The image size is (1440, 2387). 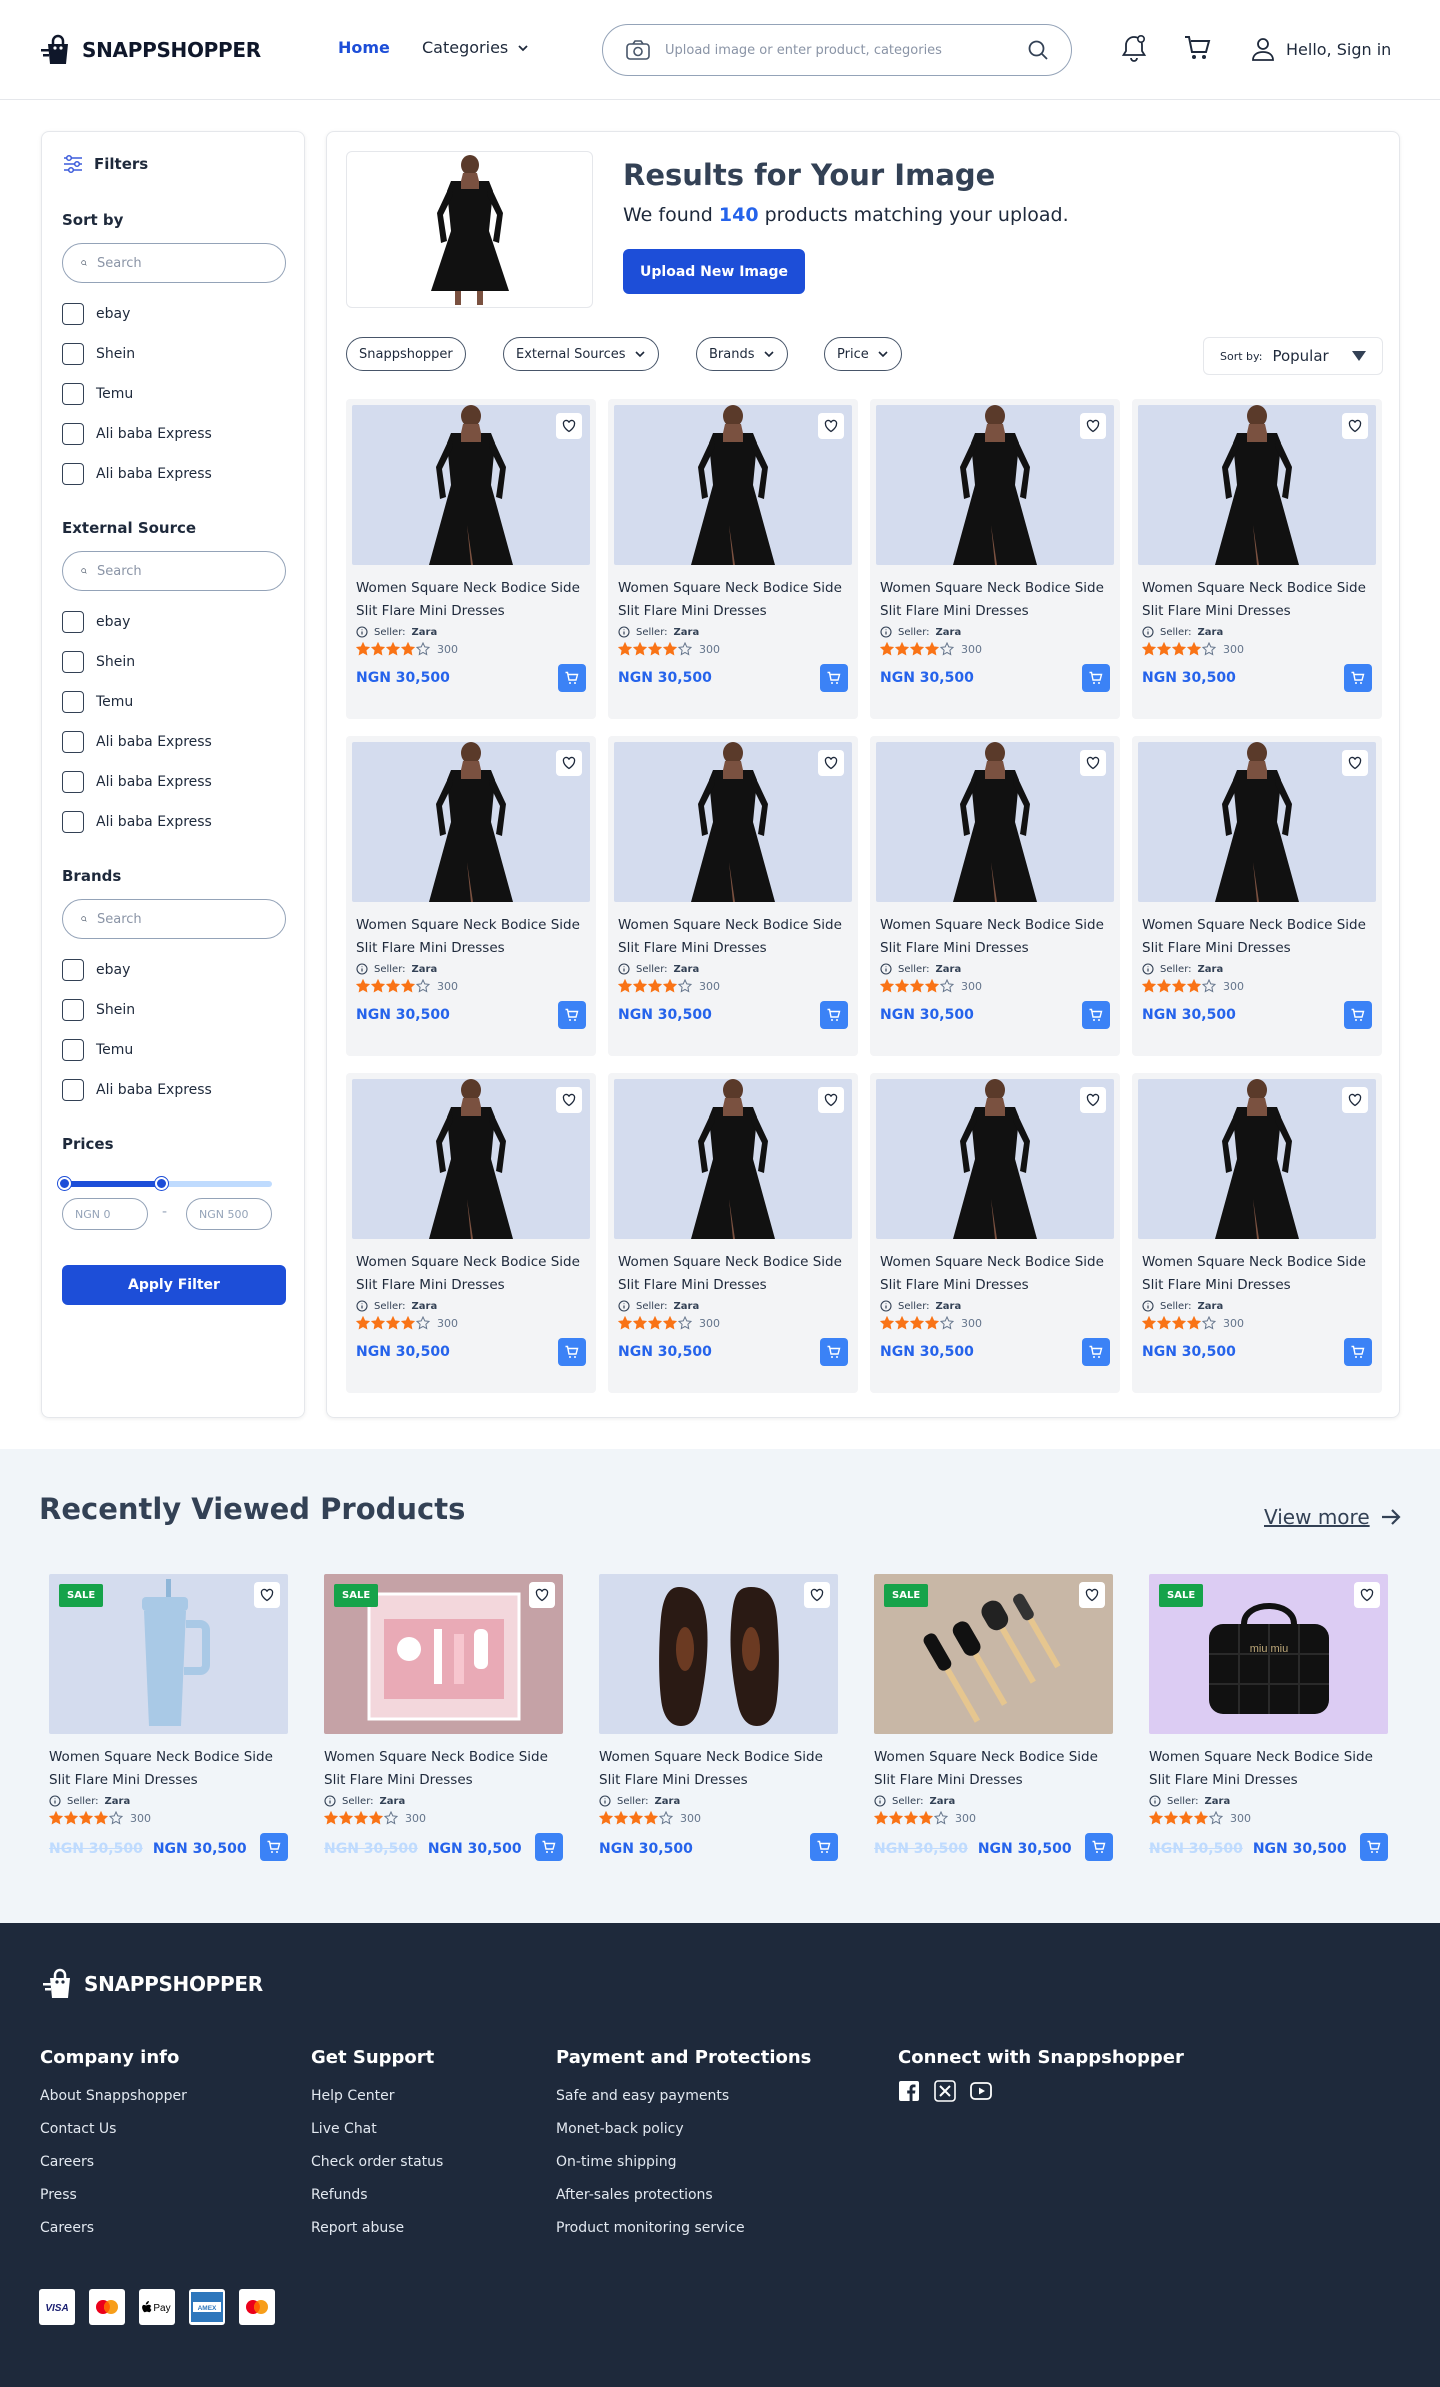 What do you see at coordinates (97, 394) in the screenshot?
I see `sort-by-option: Temu` at bounding box center [97, 394].